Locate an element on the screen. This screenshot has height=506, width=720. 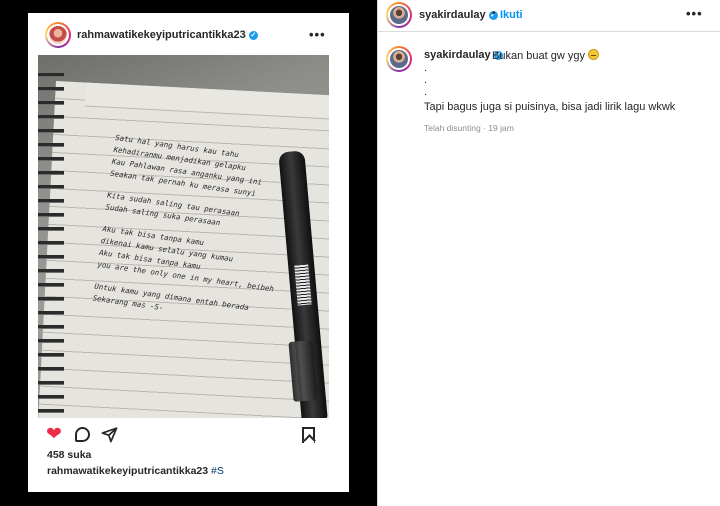
notebook-header-row is located at coordinates (206, 102).